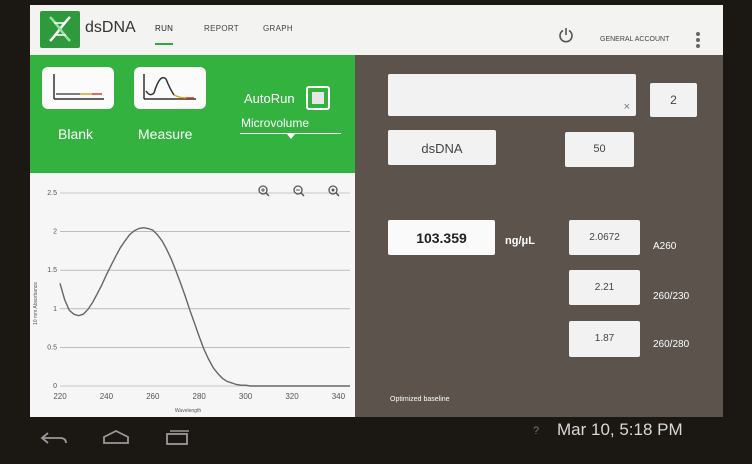 The image size is (752, 464). What do you see at coordinates (698, 41) in the screenshot?
I see `more-vert-icon` at bounding box center [698, 41].